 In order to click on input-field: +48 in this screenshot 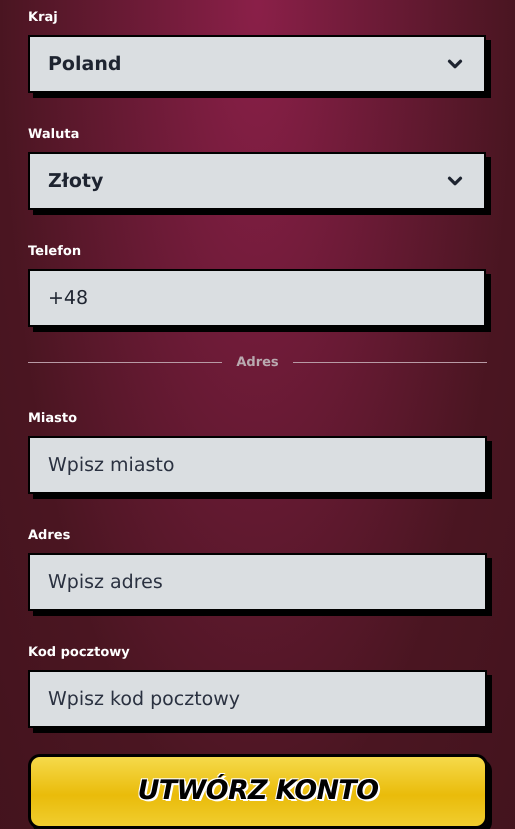, I will do `click(257, 298)`.